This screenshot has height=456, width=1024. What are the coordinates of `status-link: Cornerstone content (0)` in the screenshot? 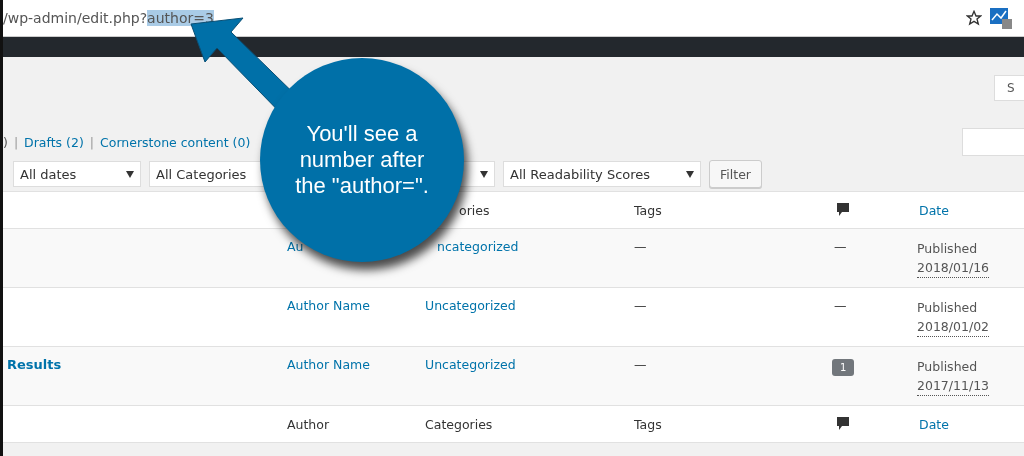 It's located at (175, 142).